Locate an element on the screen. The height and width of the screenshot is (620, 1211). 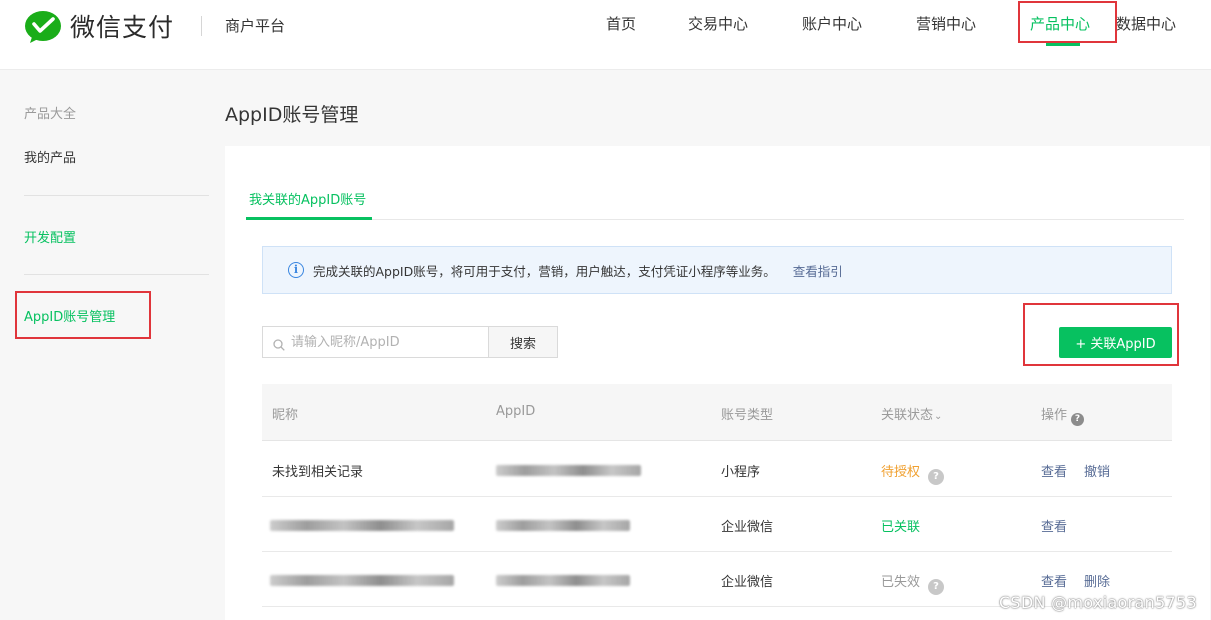
status-expired: 已失效 is located at coordinates (901, 582).